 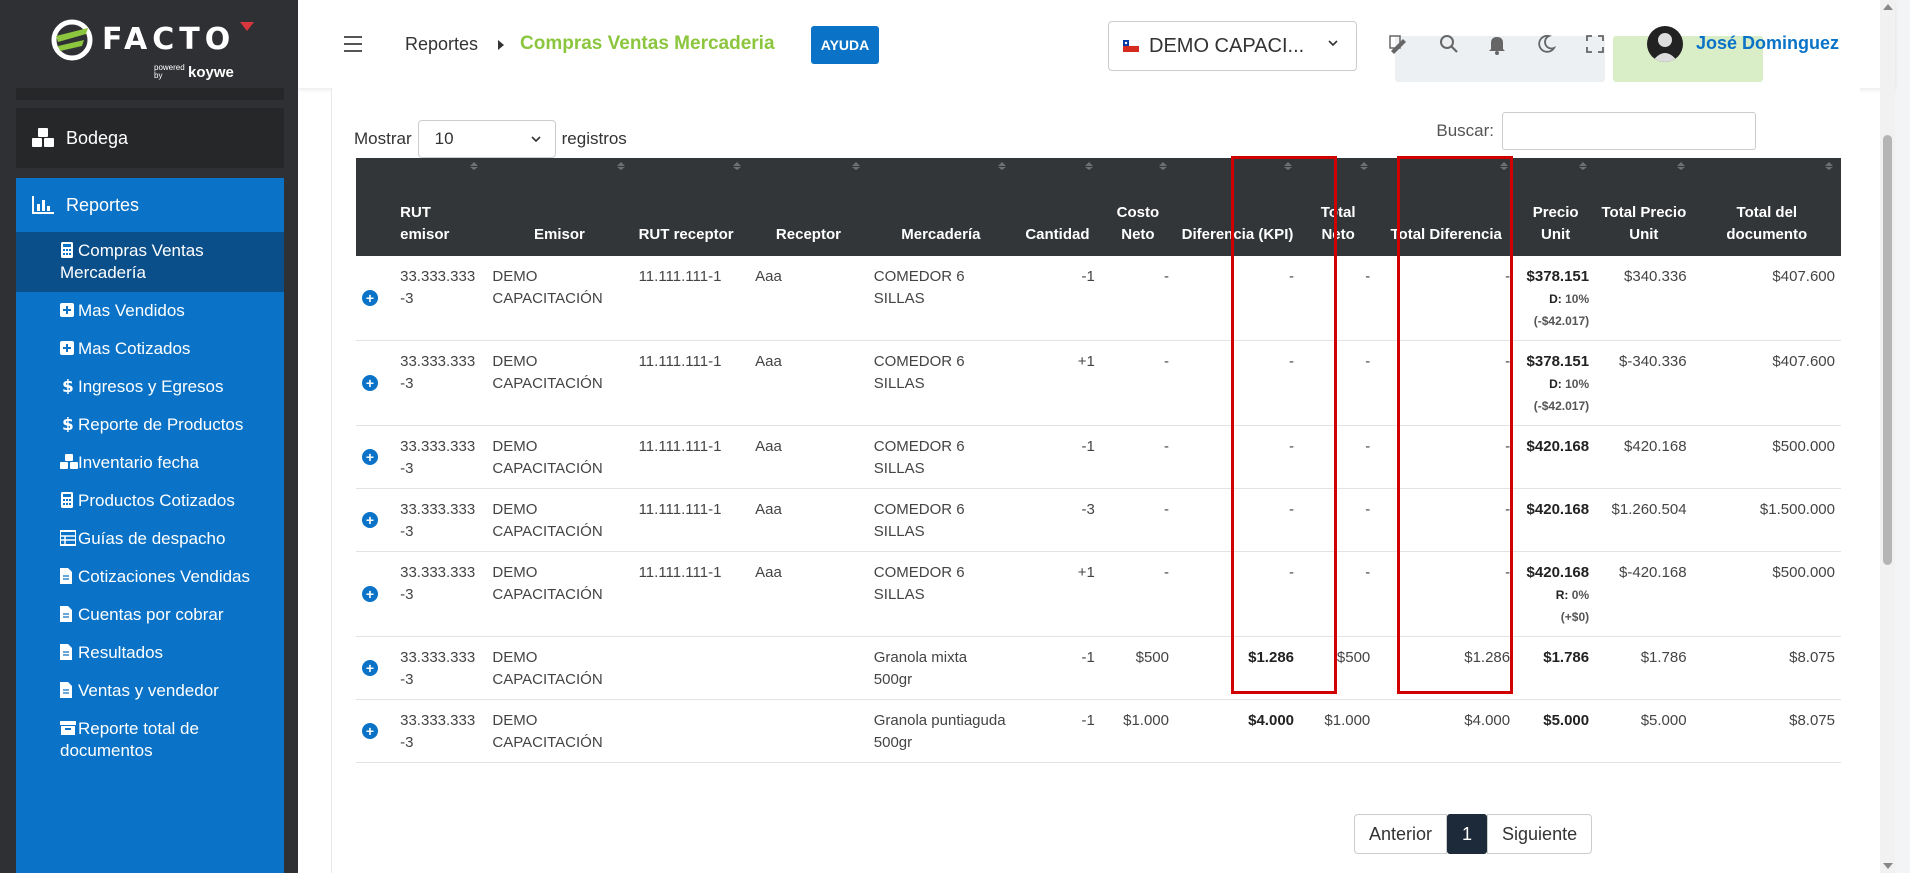 I want to click on sidebar-item-reporte-de-productos: $ Reporte de Productos, so click(x=150, y=425).